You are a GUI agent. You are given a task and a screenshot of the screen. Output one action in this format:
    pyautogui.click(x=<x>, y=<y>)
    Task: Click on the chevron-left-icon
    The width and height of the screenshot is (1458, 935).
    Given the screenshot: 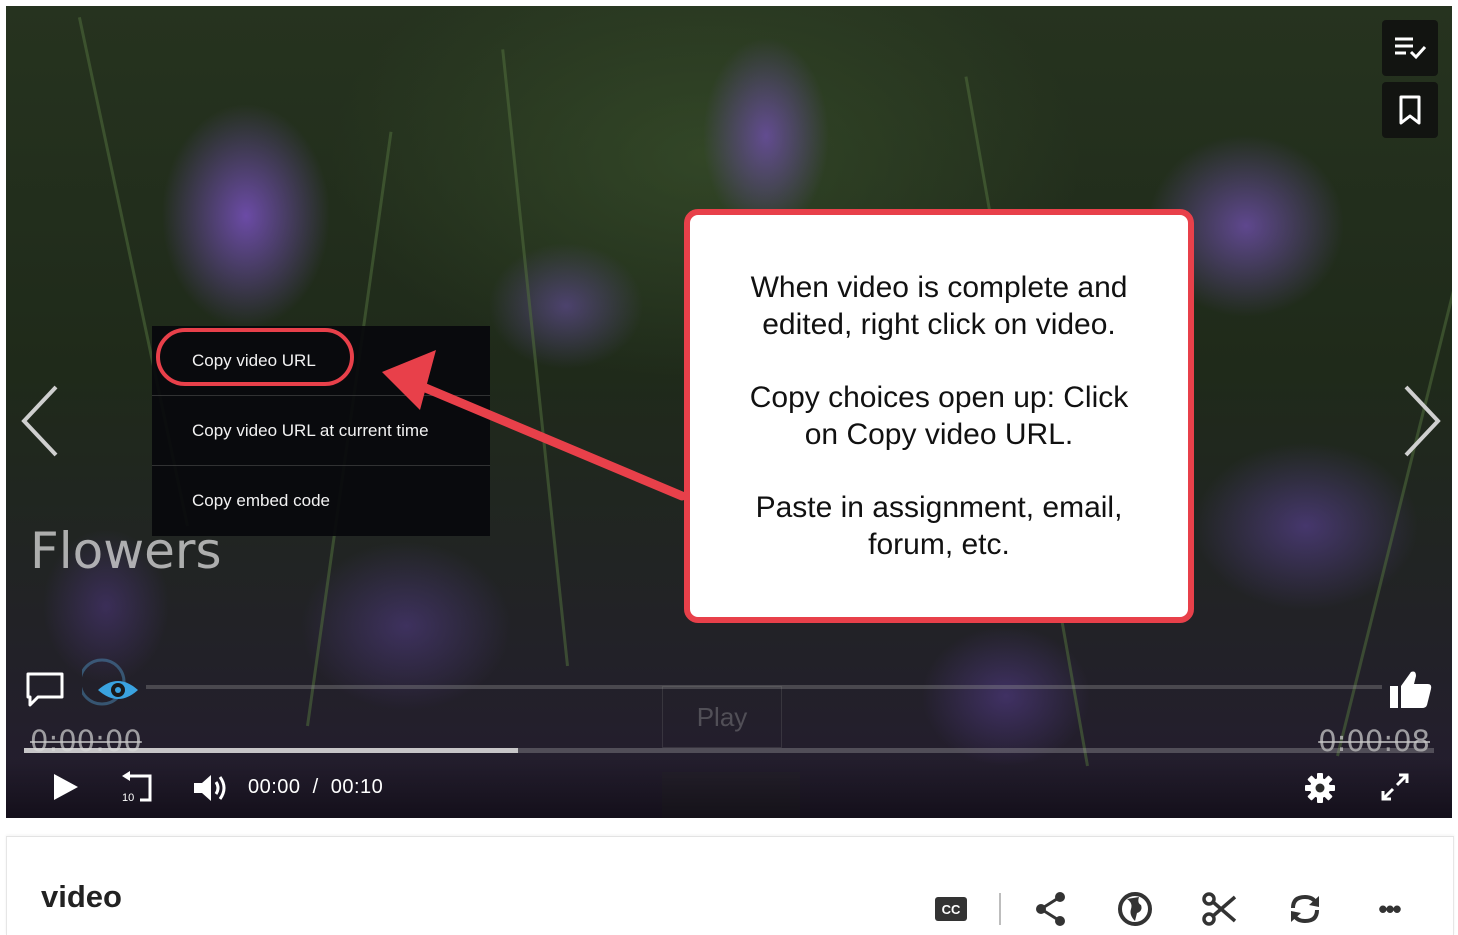 What is the action you would take?
    pyautogui.click(x=39, y=421)
    